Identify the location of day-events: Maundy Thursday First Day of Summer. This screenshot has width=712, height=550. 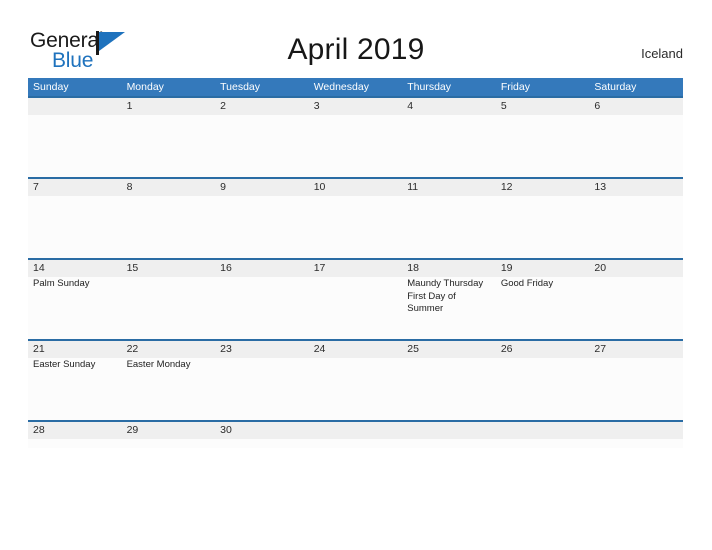
(445, 296).